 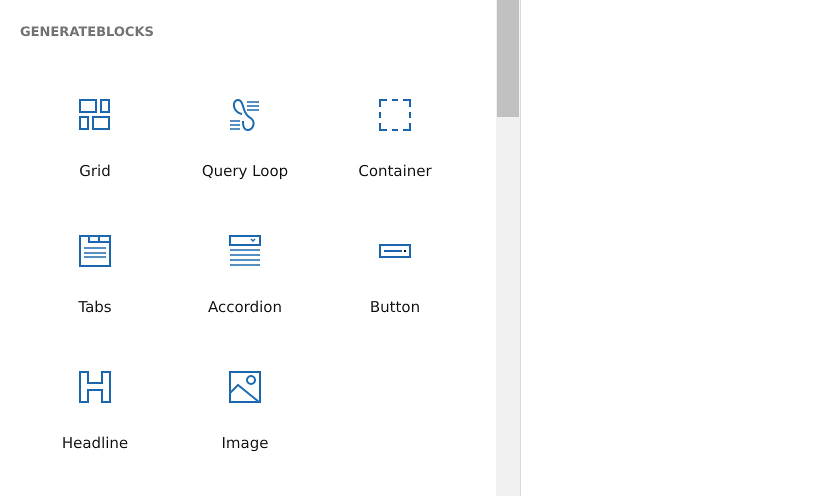 What do you see at coordinates (245, 171) in the screenshot?
I see `block-label: Query Loop` at bounding box center [245, 171].